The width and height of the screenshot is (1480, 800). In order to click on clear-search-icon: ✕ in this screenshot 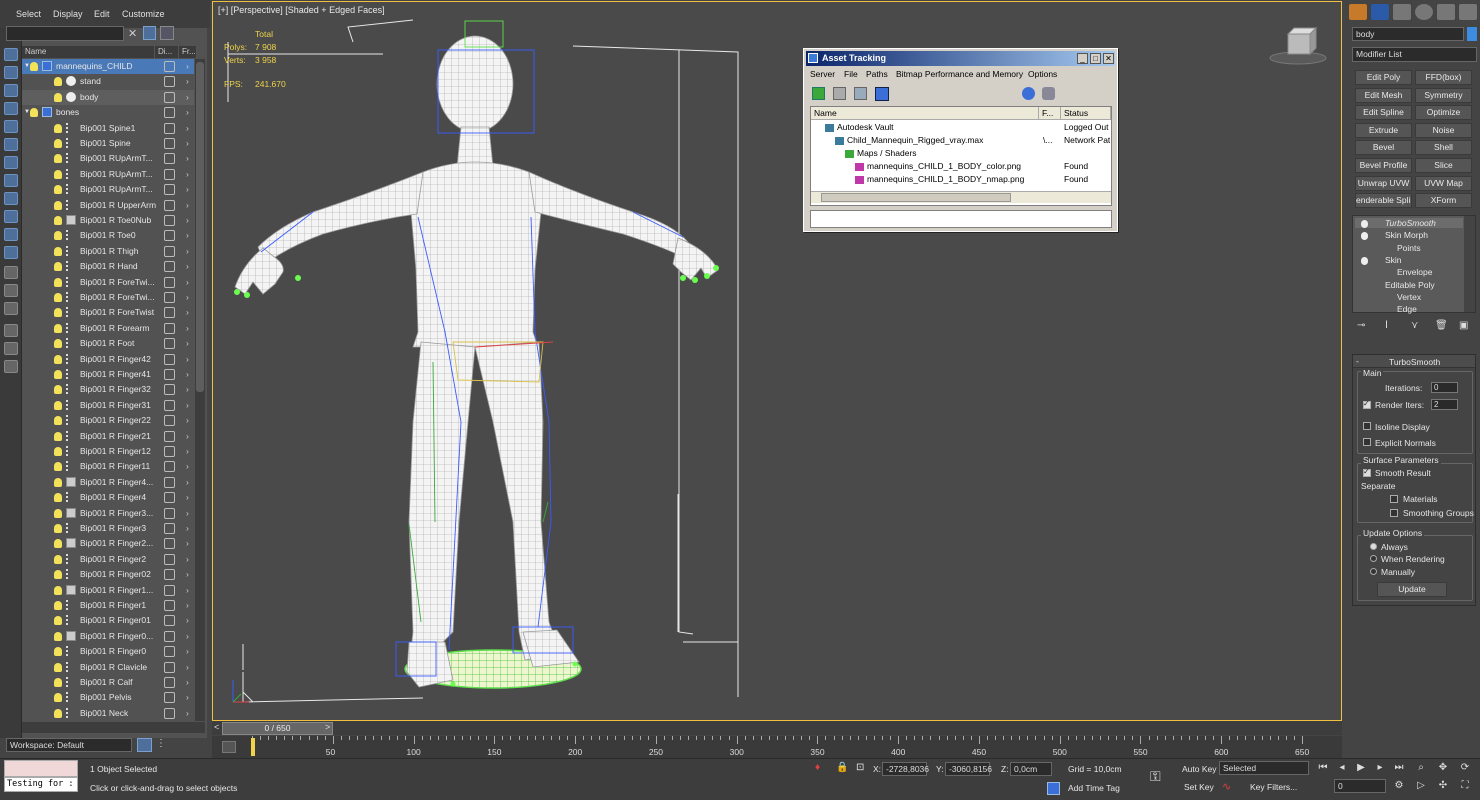, I will do `click(132, 33)`.